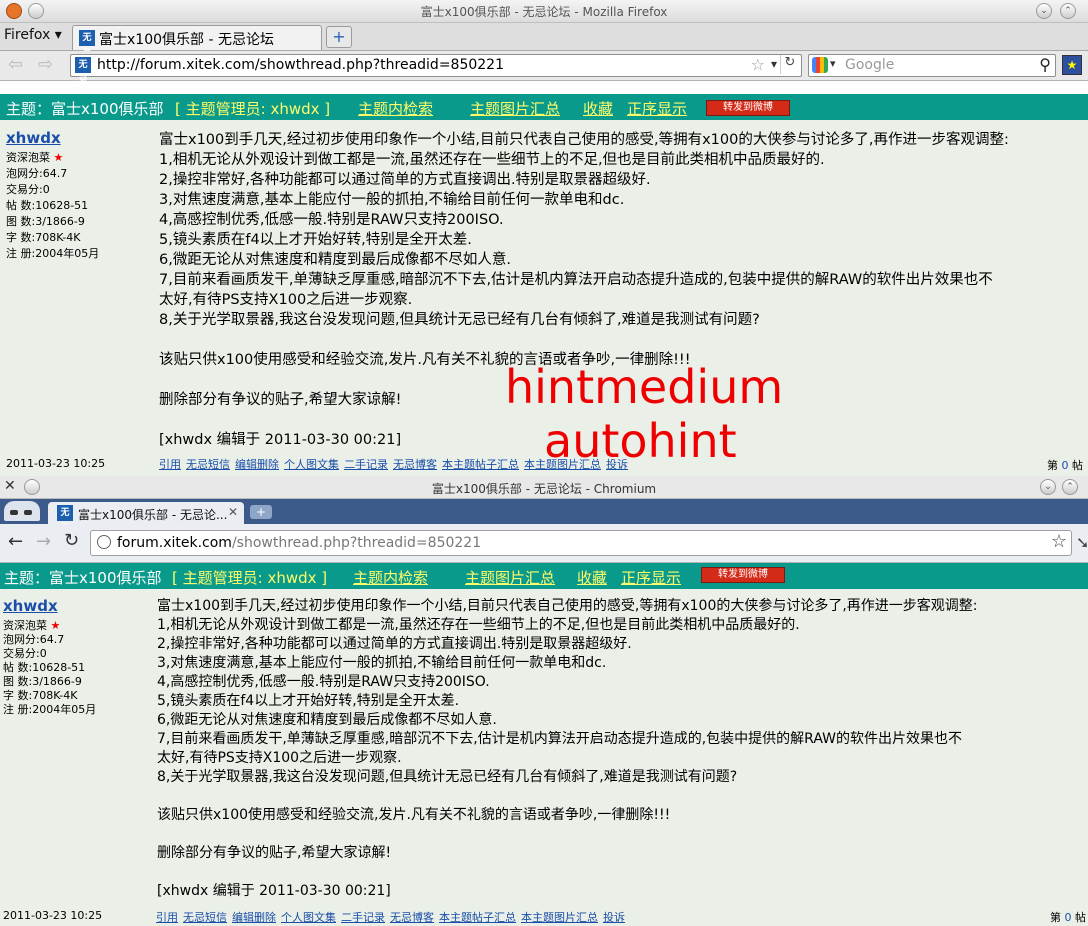 This screenshot has width=1088, height=926. I want to click on search-box: ▾ Google ⚲, so click(932, 65).